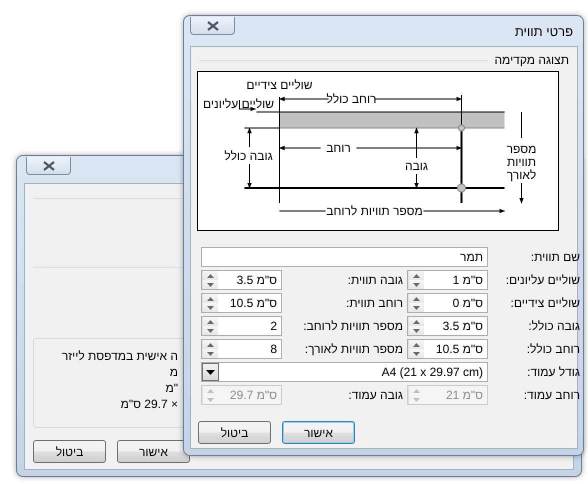 The image size is (588, 484). Describe the element at coordinates (553, 372) in the screenshot. I see `field-label: גודל עמוד:` at that location.